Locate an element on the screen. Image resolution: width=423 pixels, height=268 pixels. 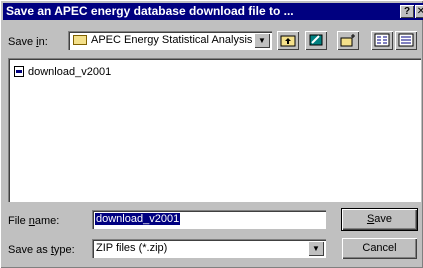
new-folder-button is located at coordinates (348, 40).